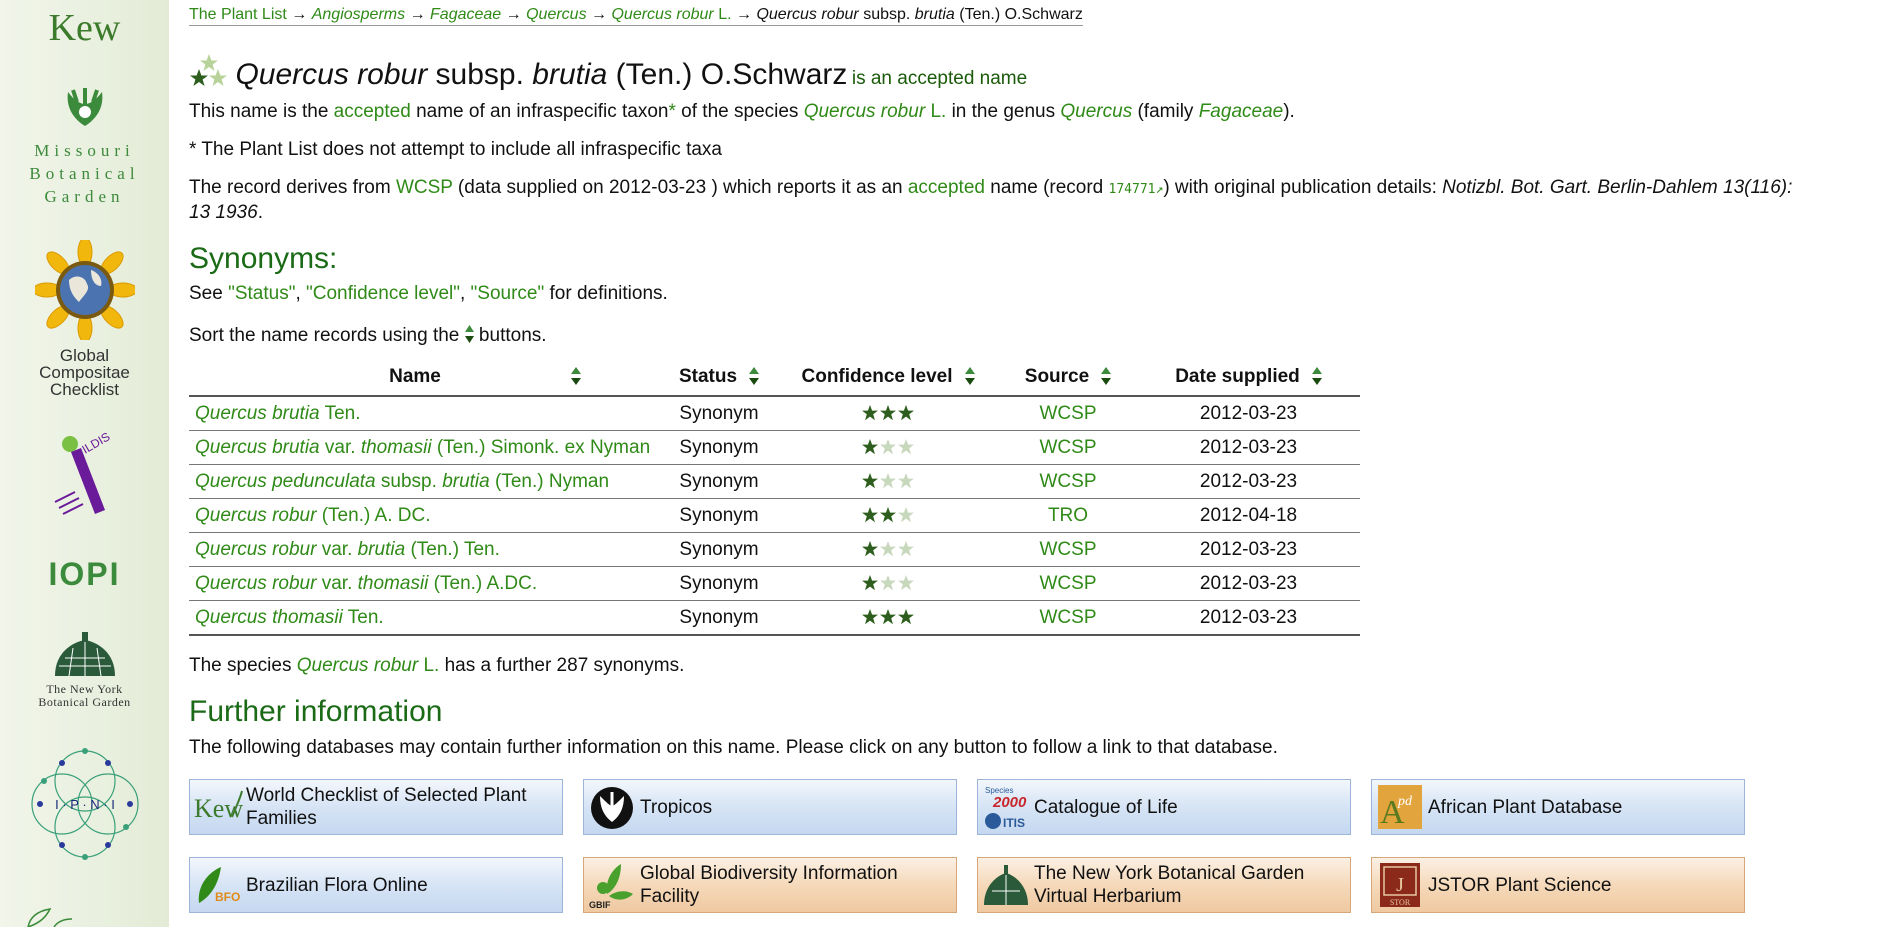 The width and height of the screenshot is (1887, 927). Describe the element at coordinates (1316, 379) in the screenshot. I see `sort-date-button` at that location.